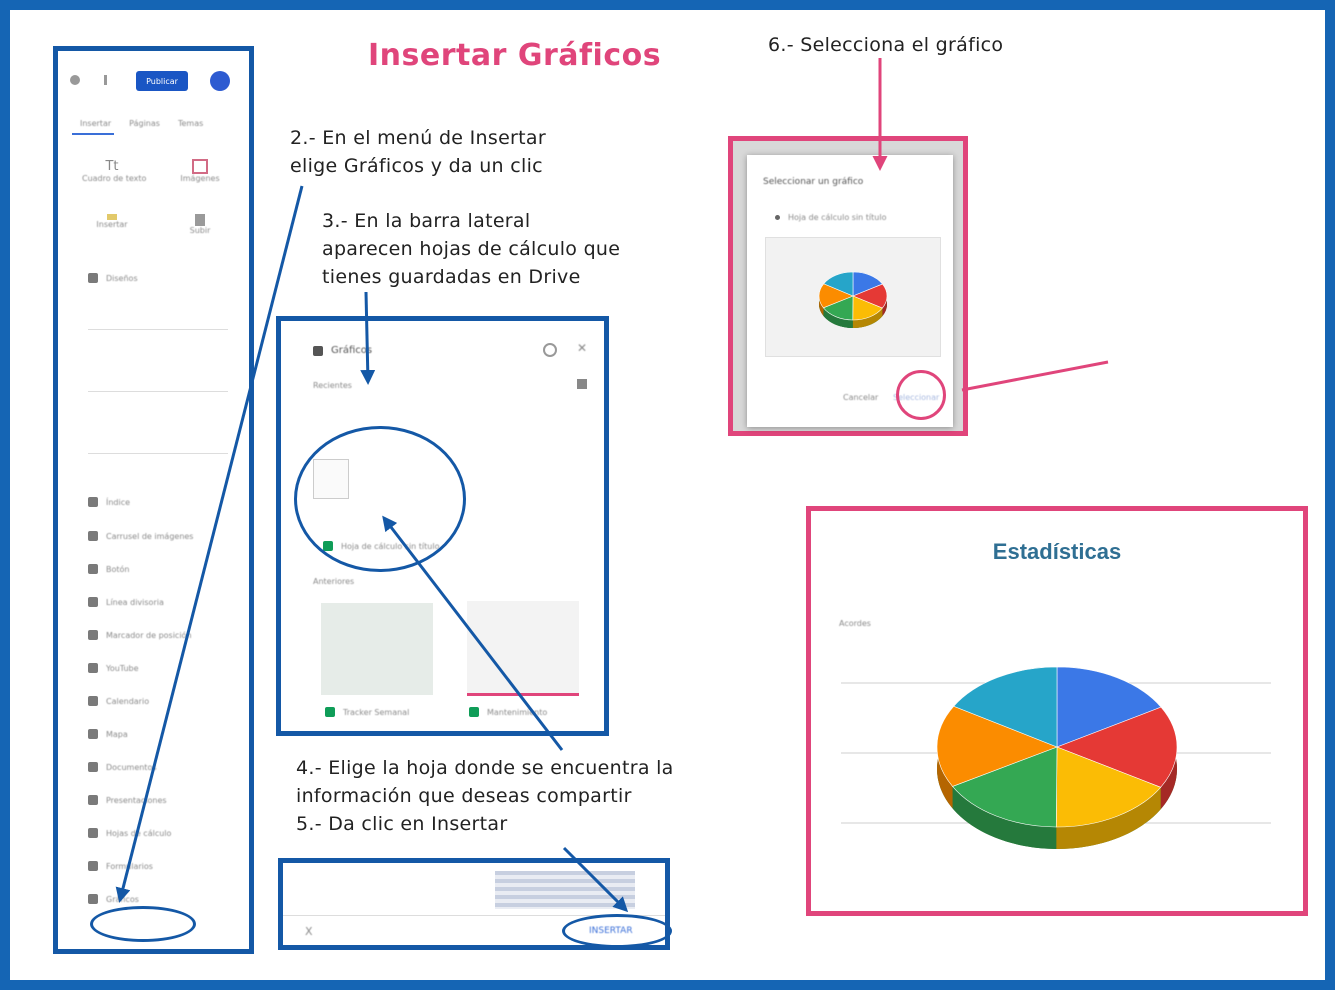 The image size is (1335, 990). I want to click on publish-button: Publicar, so click(162, 81).